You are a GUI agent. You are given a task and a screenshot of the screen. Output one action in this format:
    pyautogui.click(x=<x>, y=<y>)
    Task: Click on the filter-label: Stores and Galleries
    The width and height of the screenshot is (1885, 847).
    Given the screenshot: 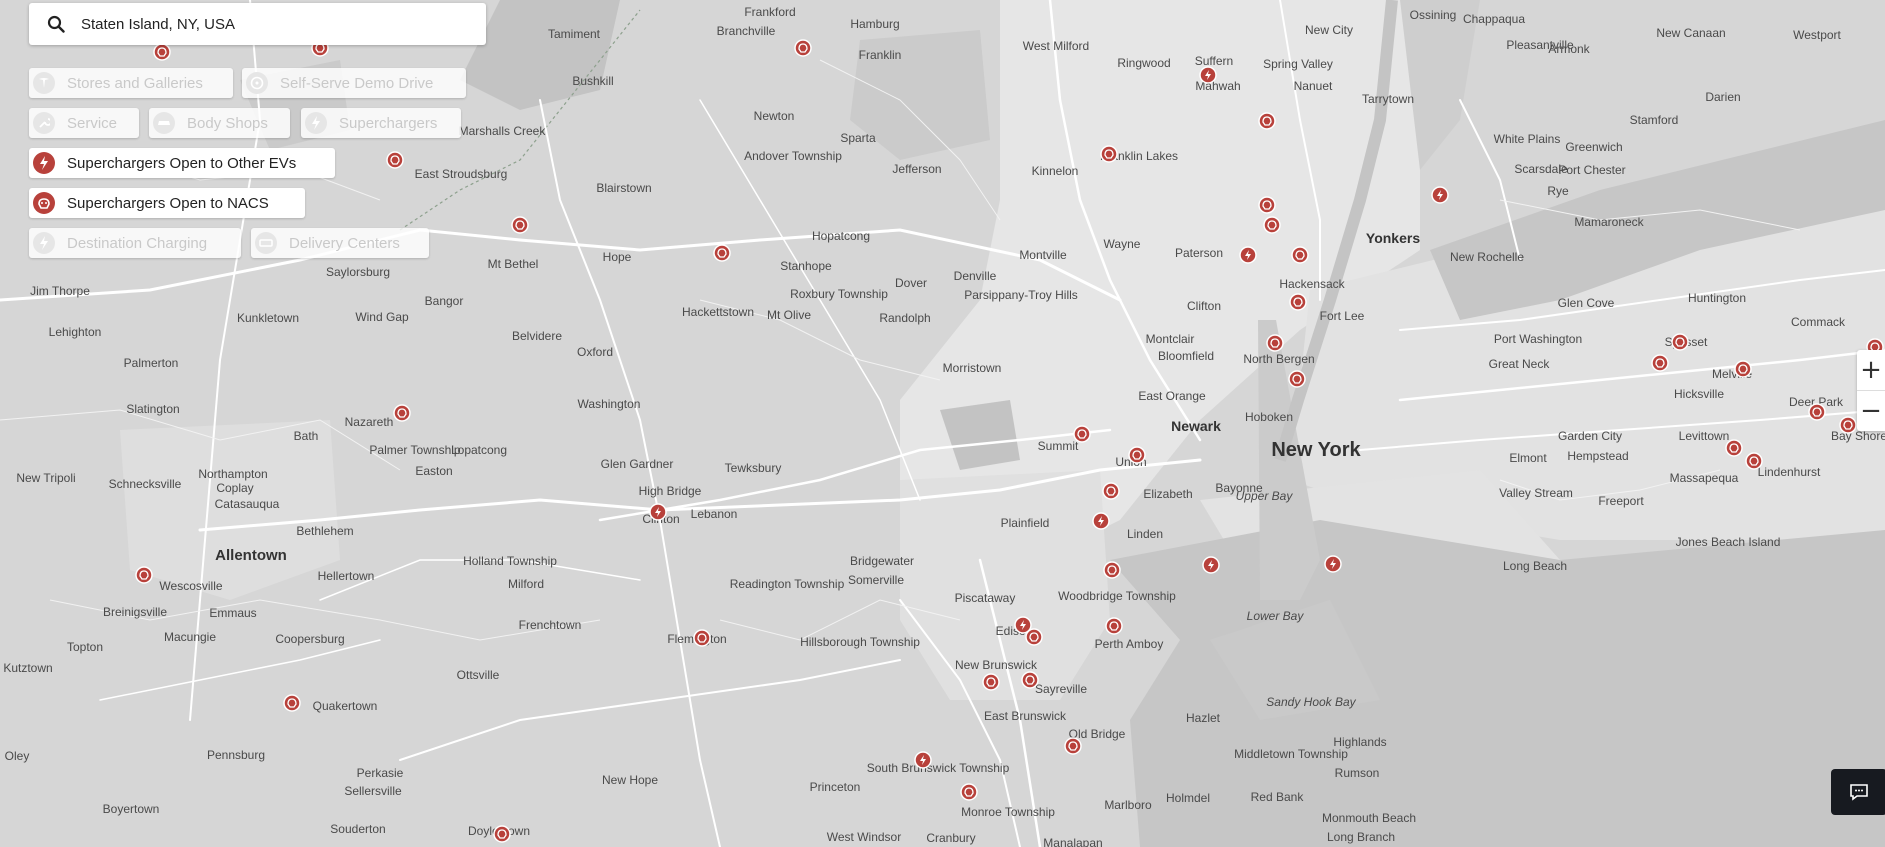 What is the action you would take?
    pyautogui.click(x=135, y=83)
    